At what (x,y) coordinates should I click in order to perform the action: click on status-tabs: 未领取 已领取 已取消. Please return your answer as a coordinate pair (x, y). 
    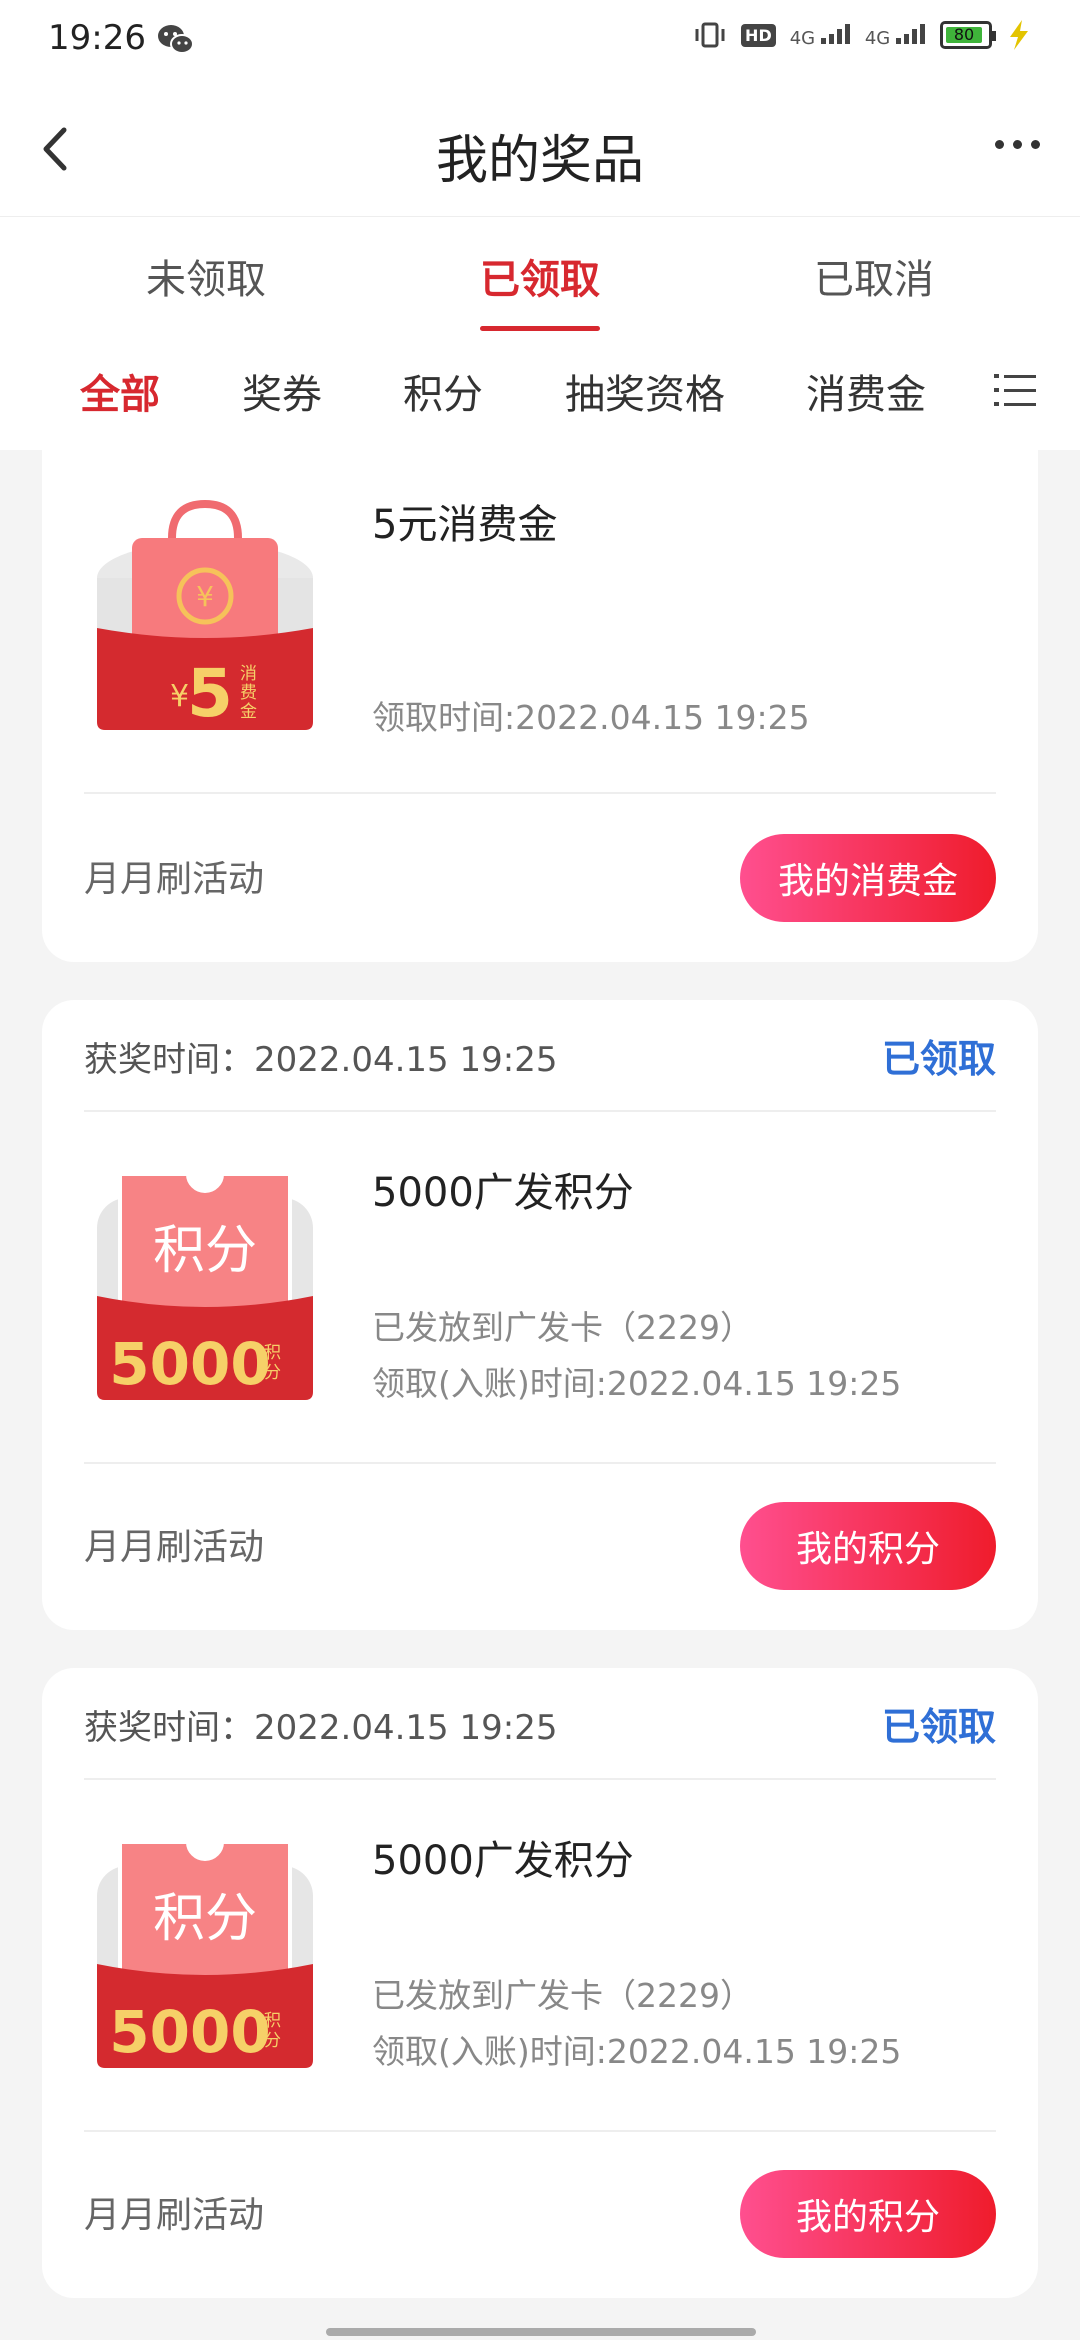
    Looking at the image, I should click on (540, 275).